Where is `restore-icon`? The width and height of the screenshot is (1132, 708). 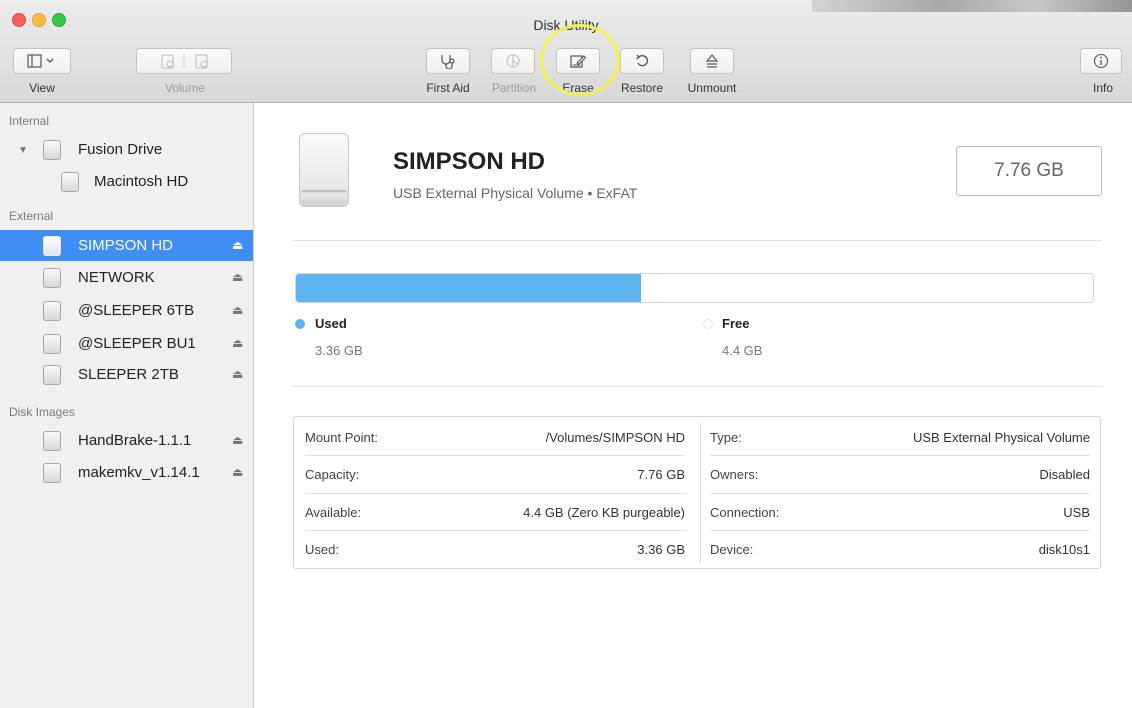
restore-icon is located at coordinates (642, 60).